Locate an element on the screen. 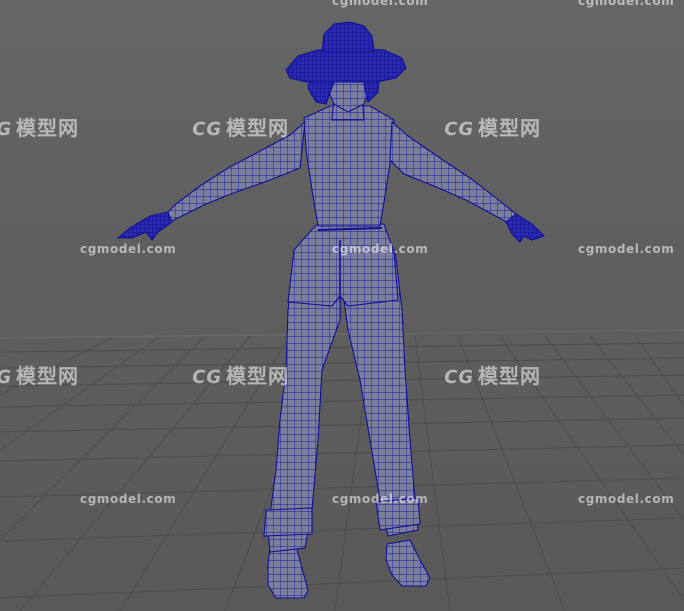 Image resolution: width=684 pixels, height=611 pixels. left-hand is located at coordinates (144, 226).